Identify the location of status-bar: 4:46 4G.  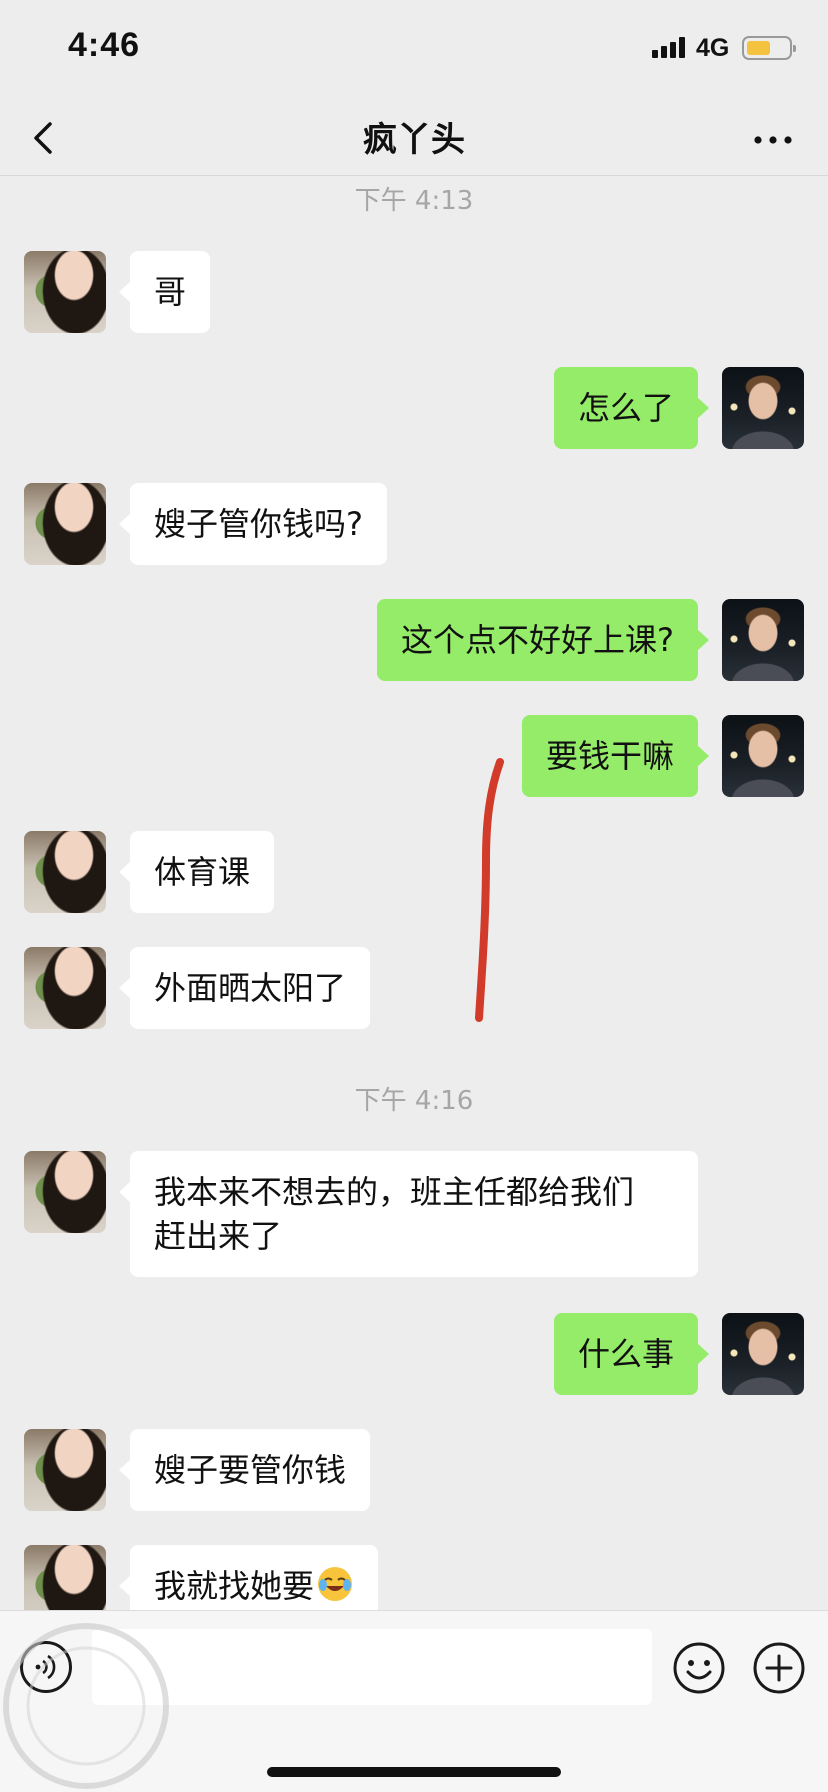
(414, 50).